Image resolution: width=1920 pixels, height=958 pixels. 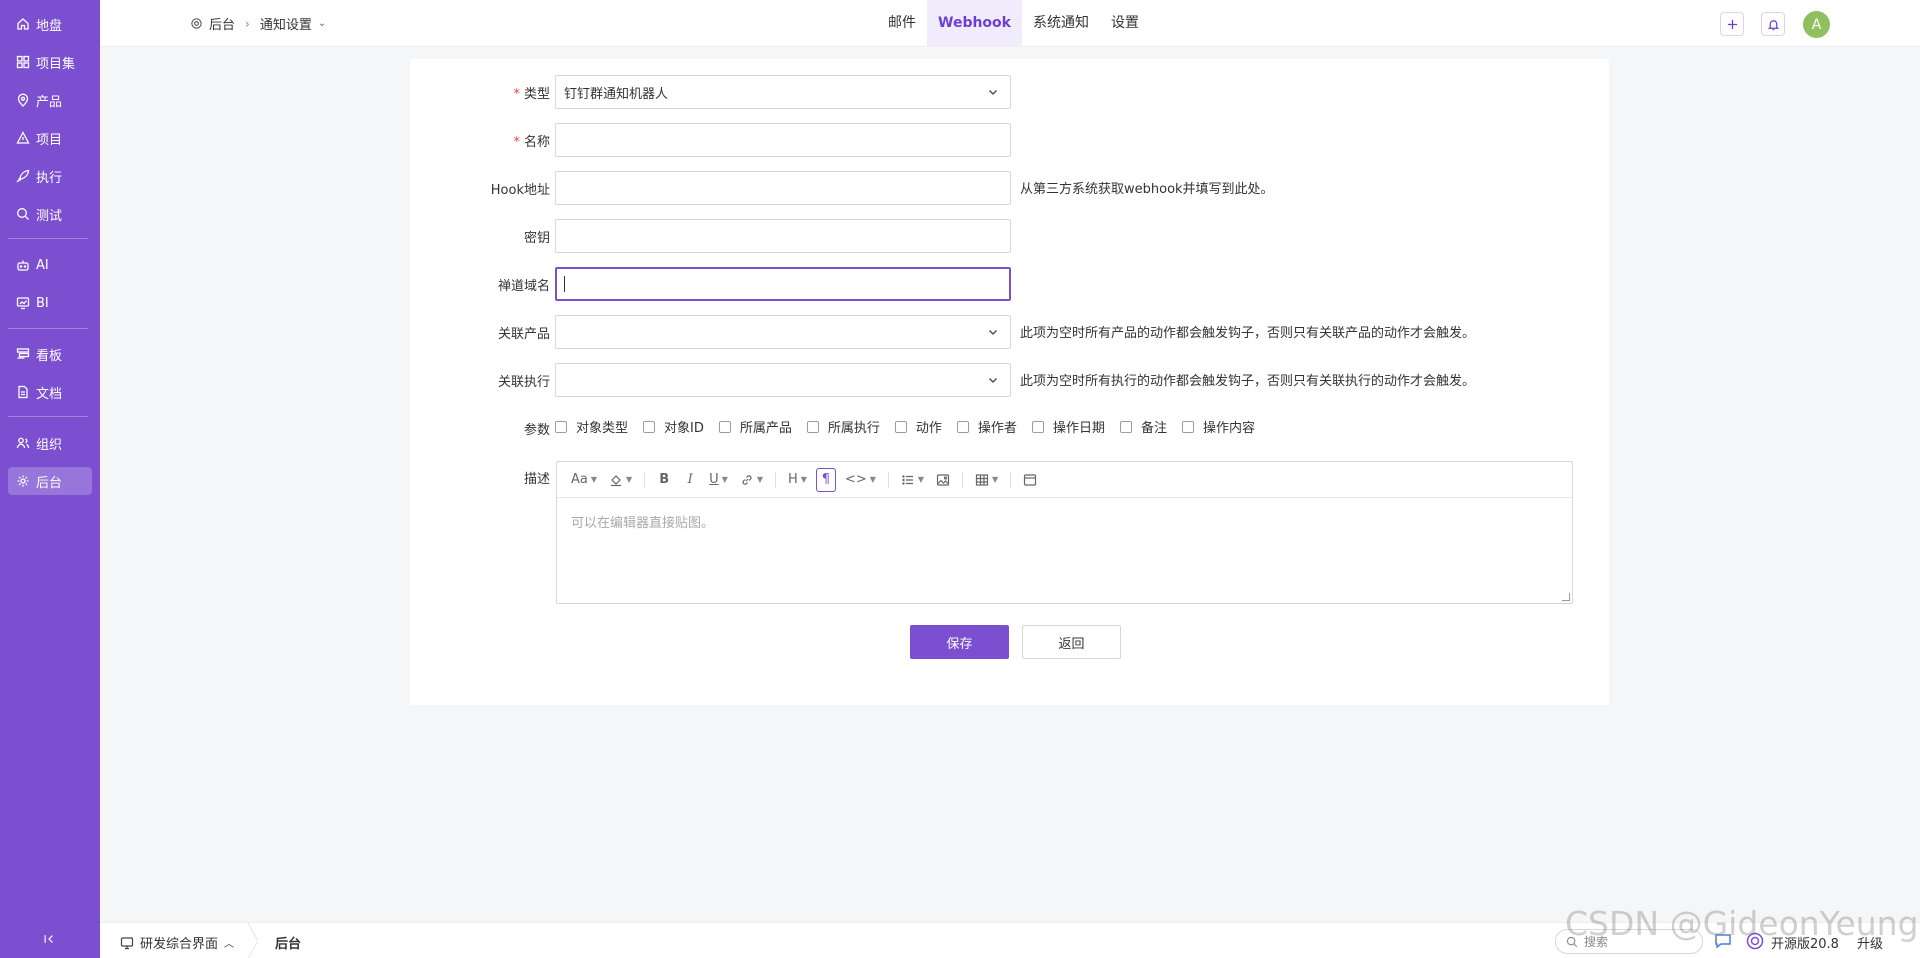 I want to click on list-button: ▼, so click(x=912, y=480).